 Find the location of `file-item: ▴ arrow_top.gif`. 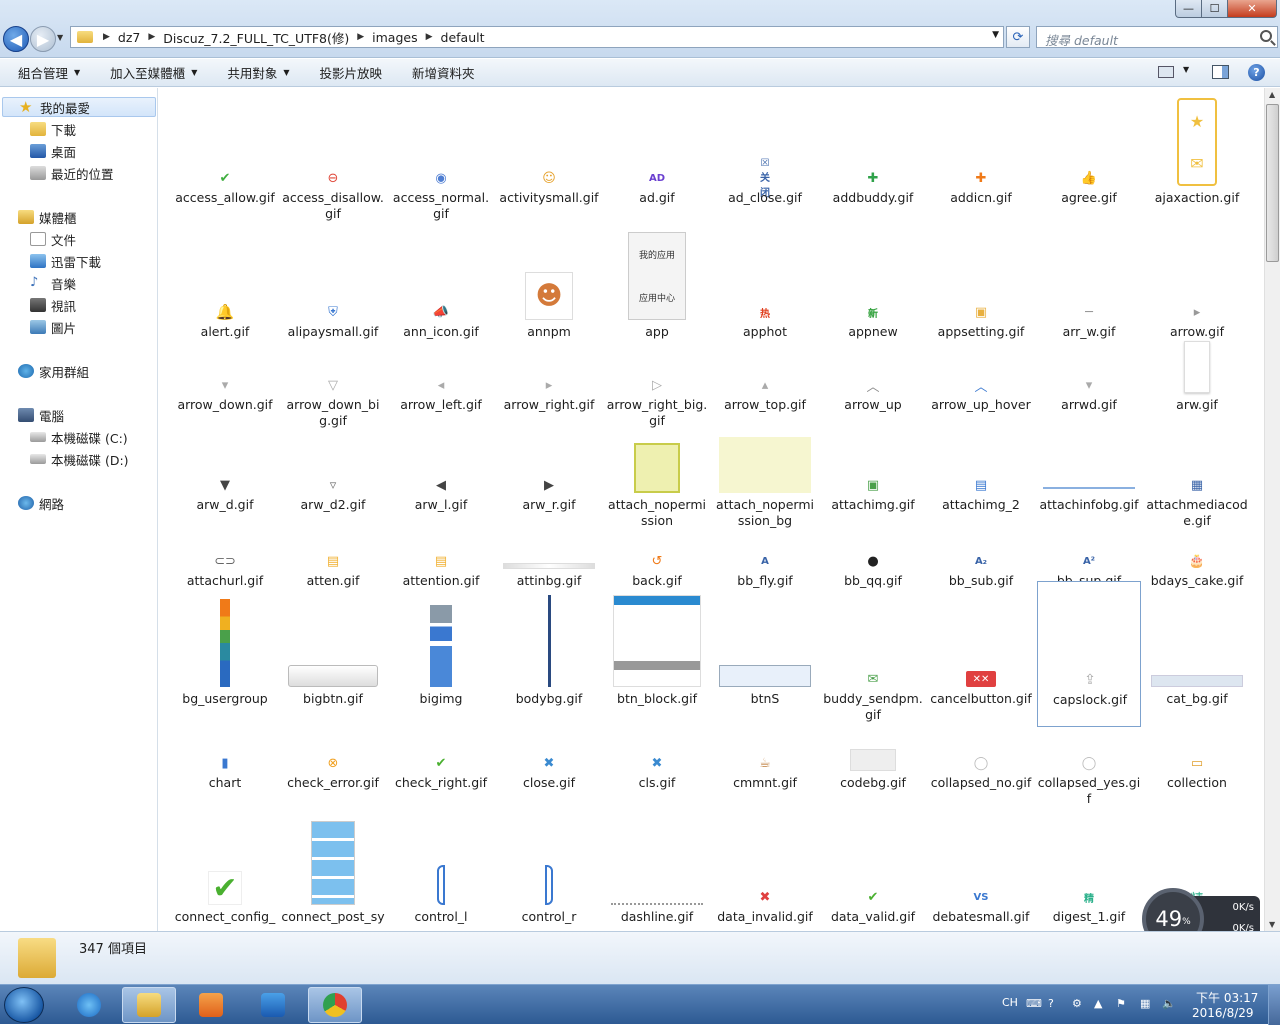

file-item: ▴ arrow_top.gif is located at coordinates (765, 393).